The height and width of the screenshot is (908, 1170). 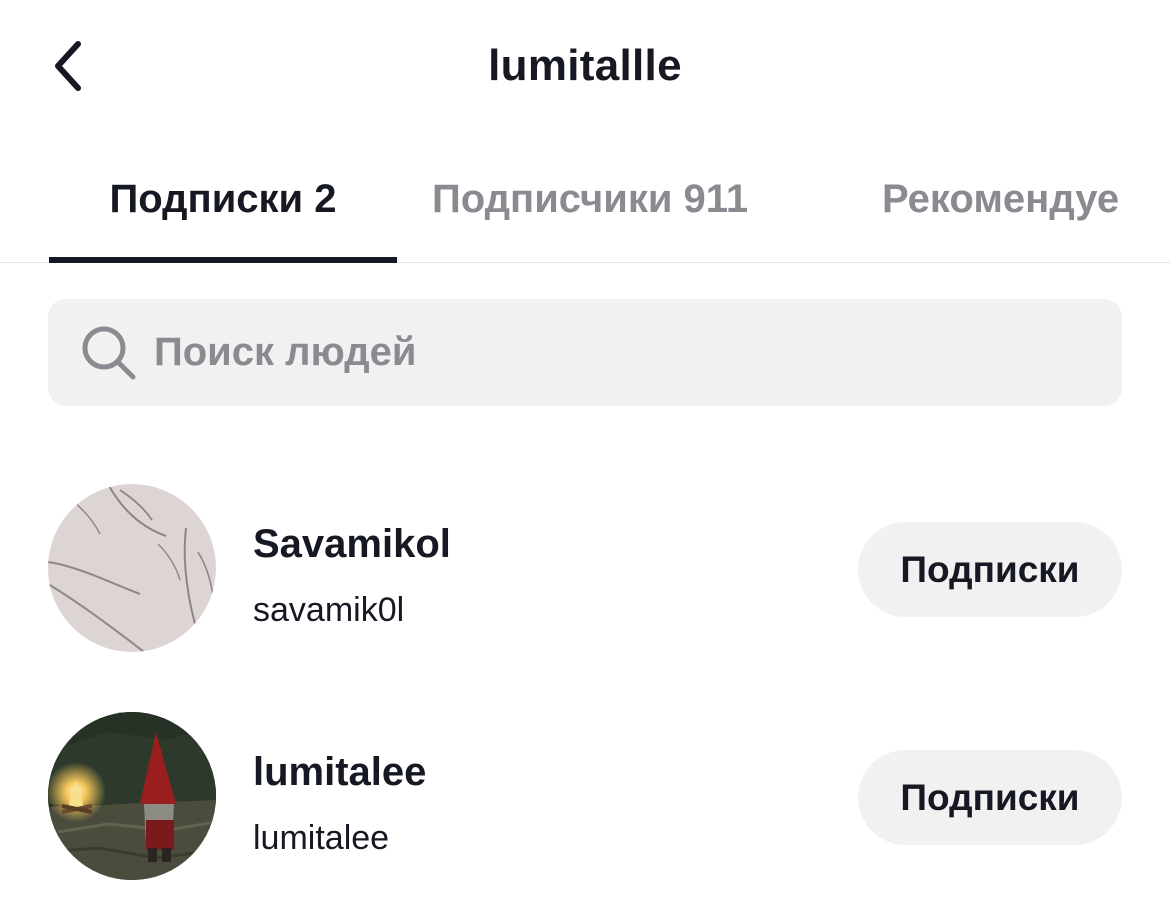 I want to click on top-bar: lumitallle, so click(x=585, y=65).